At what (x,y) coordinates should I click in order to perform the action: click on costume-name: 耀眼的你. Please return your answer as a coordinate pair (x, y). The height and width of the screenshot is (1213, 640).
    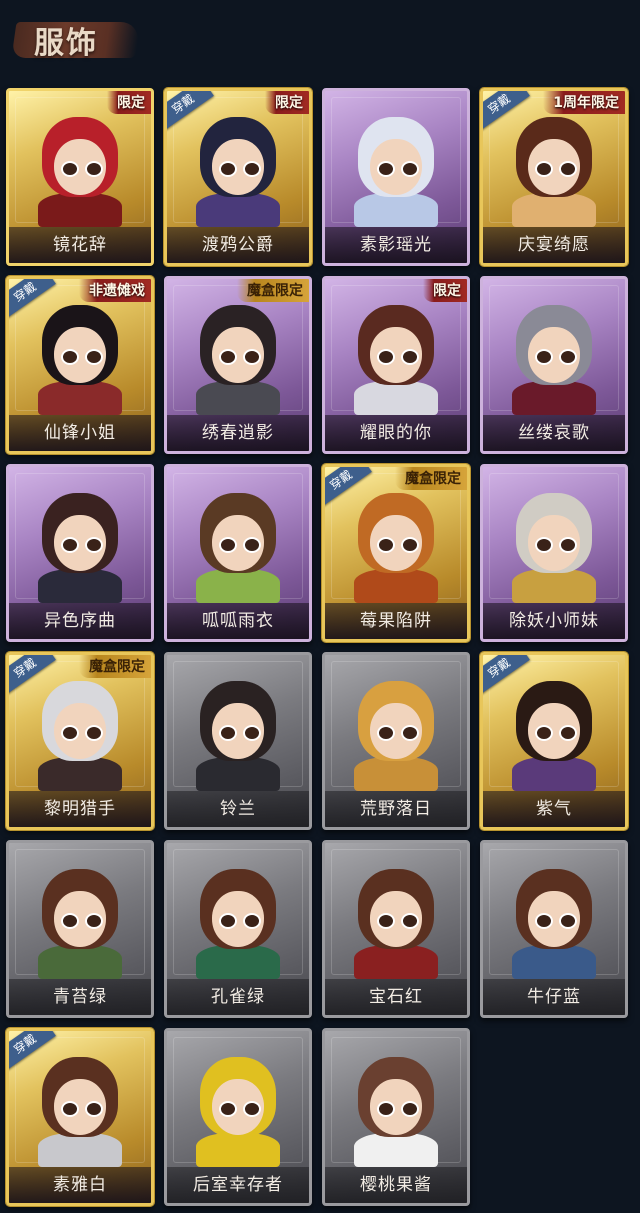
    Looking at the image, I should click on (396, 433).